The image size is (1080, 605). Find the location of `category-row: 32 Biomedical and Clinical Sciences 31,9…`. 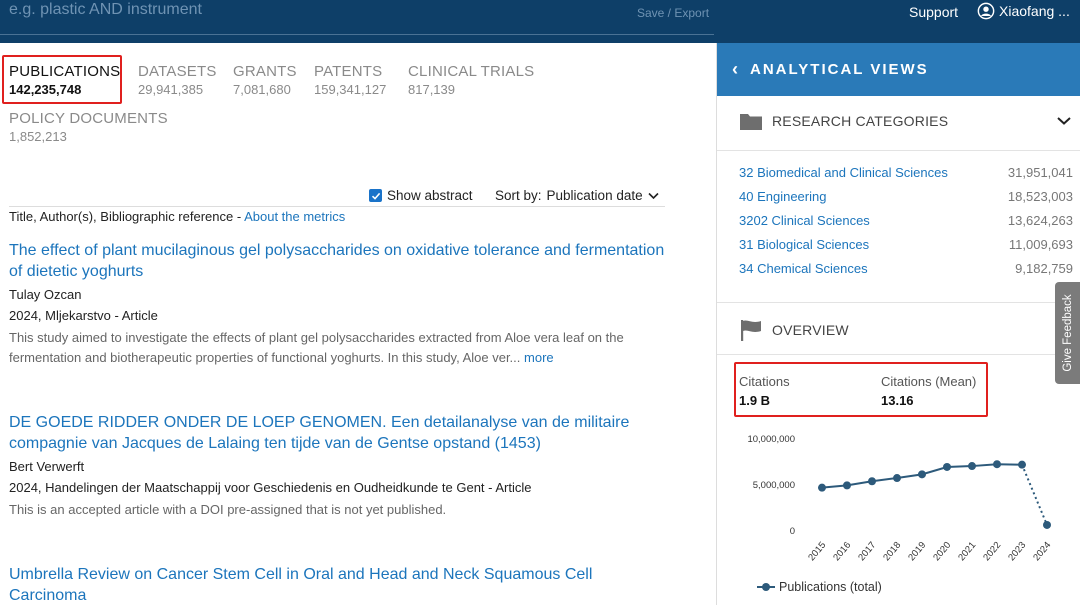

category-row: 32 Biomedical and Clinical Sciences 31,9… is located at coordinates (906, 172).